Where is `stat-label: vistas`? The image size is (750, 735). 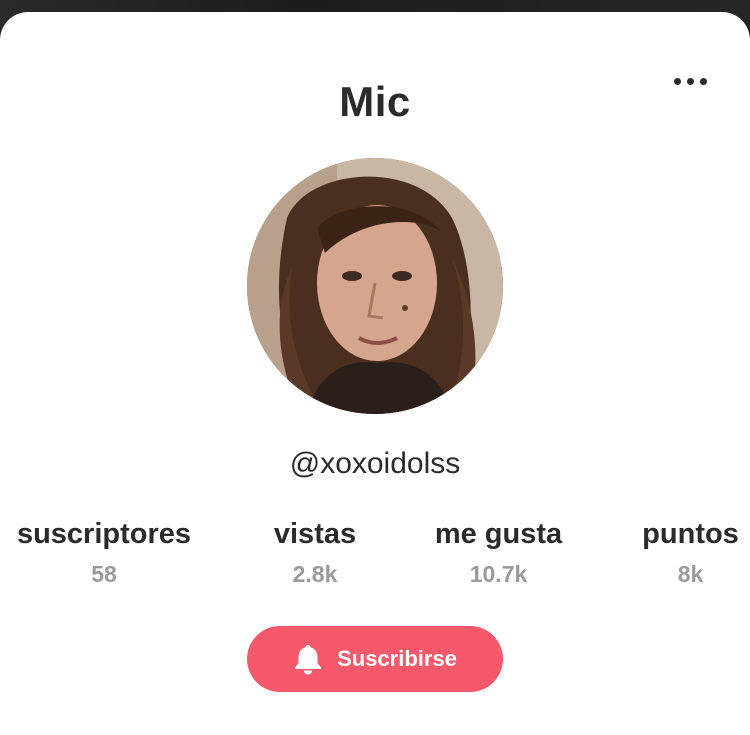 stat-label: vistas is located at coordinates (315, 534).